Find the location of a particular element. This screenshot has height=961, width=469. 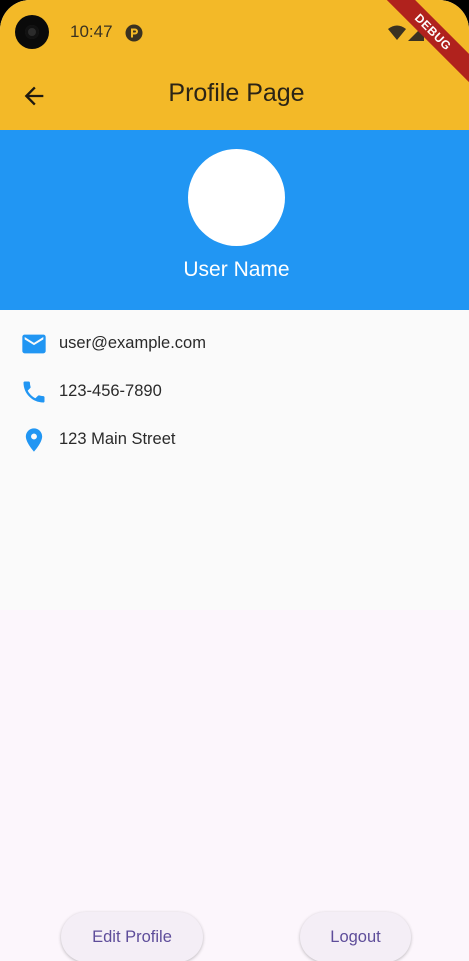

debug-banner: DEBUG is located at coordinates (422, 44).